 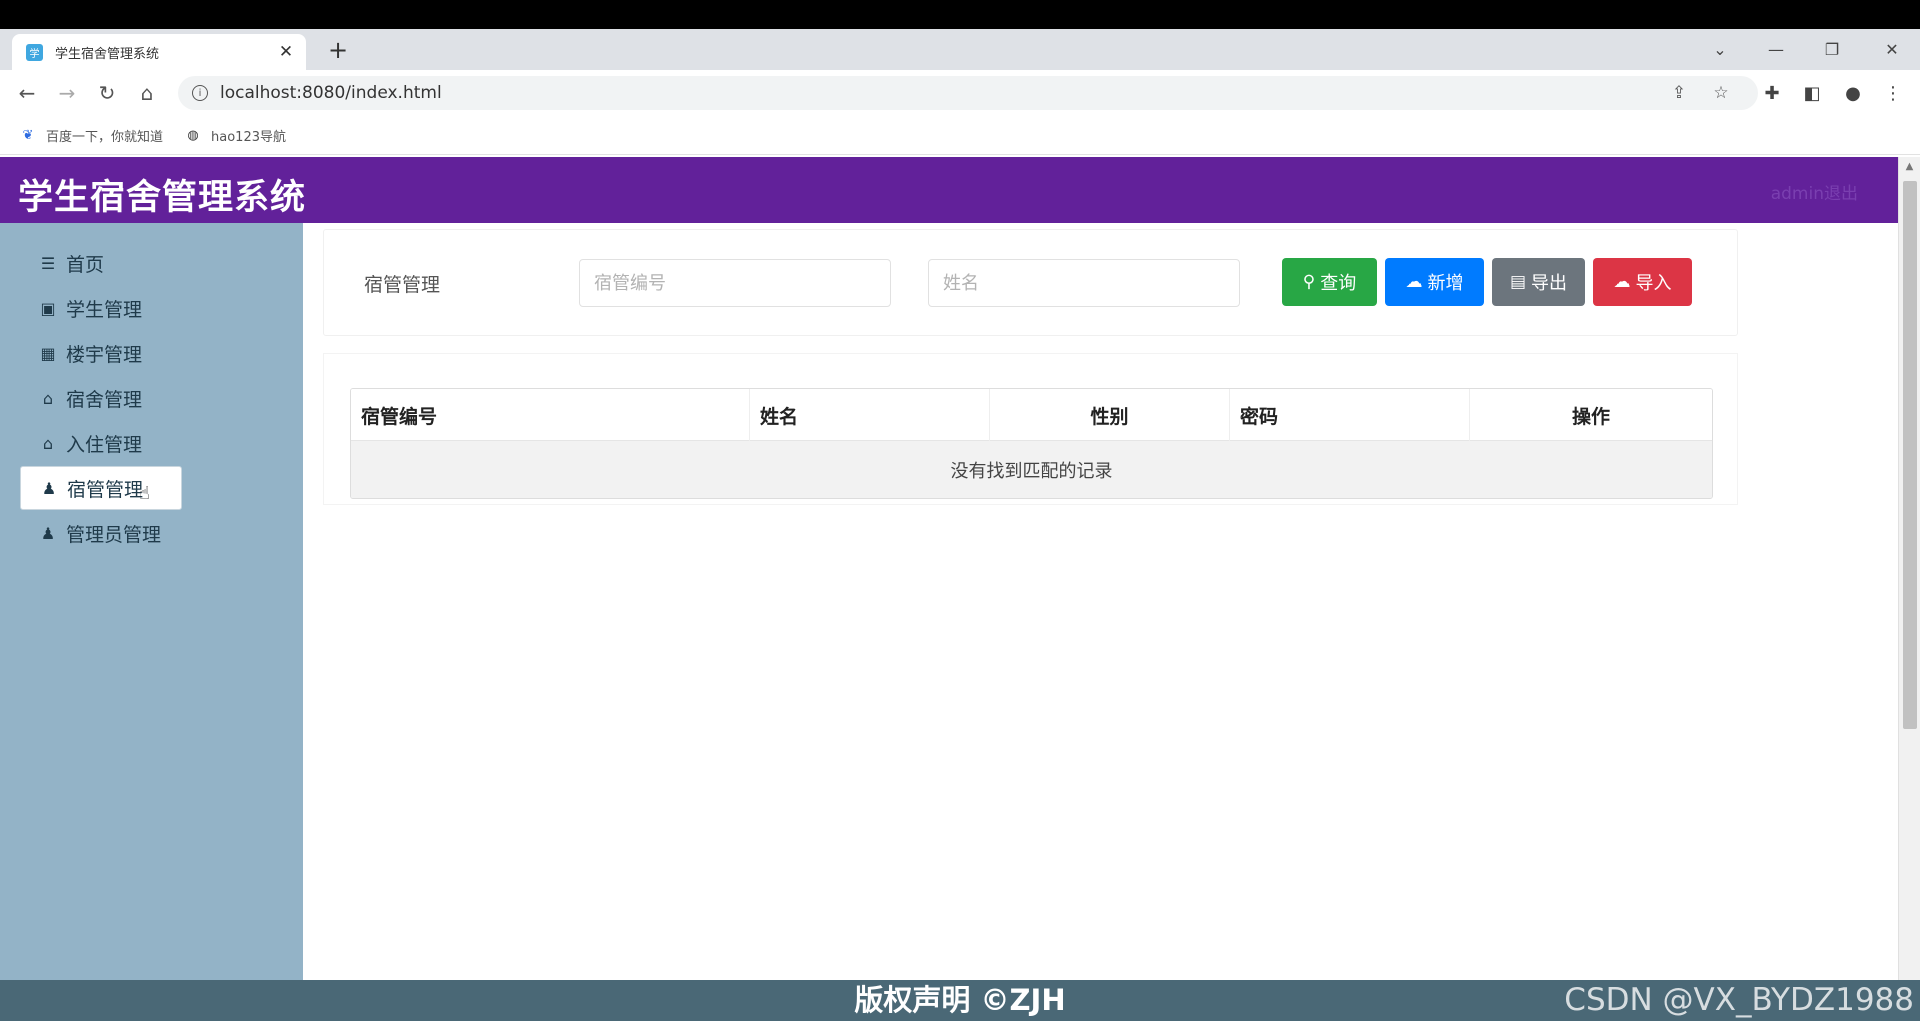 What do you see at coordinates (114, 534) in the screenshot?
I see `sidebar-item-label: 管理员管理` at bounding box center [114, 534].